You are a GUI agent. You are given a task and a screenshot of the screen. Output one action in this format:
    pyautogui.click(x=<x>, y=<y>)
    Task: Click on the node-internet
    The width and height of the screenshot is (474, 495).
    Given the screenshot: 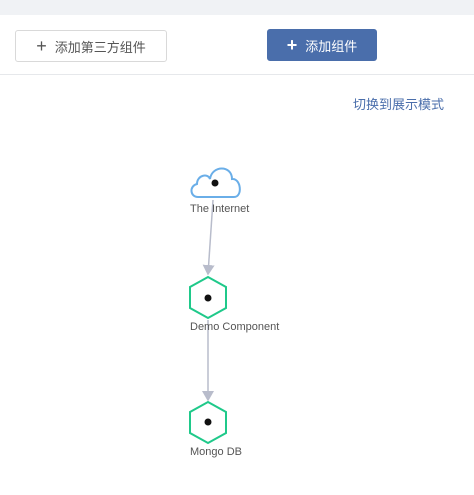 What is the action you would take?
    pyautogui.click(x=215, y=182)
    